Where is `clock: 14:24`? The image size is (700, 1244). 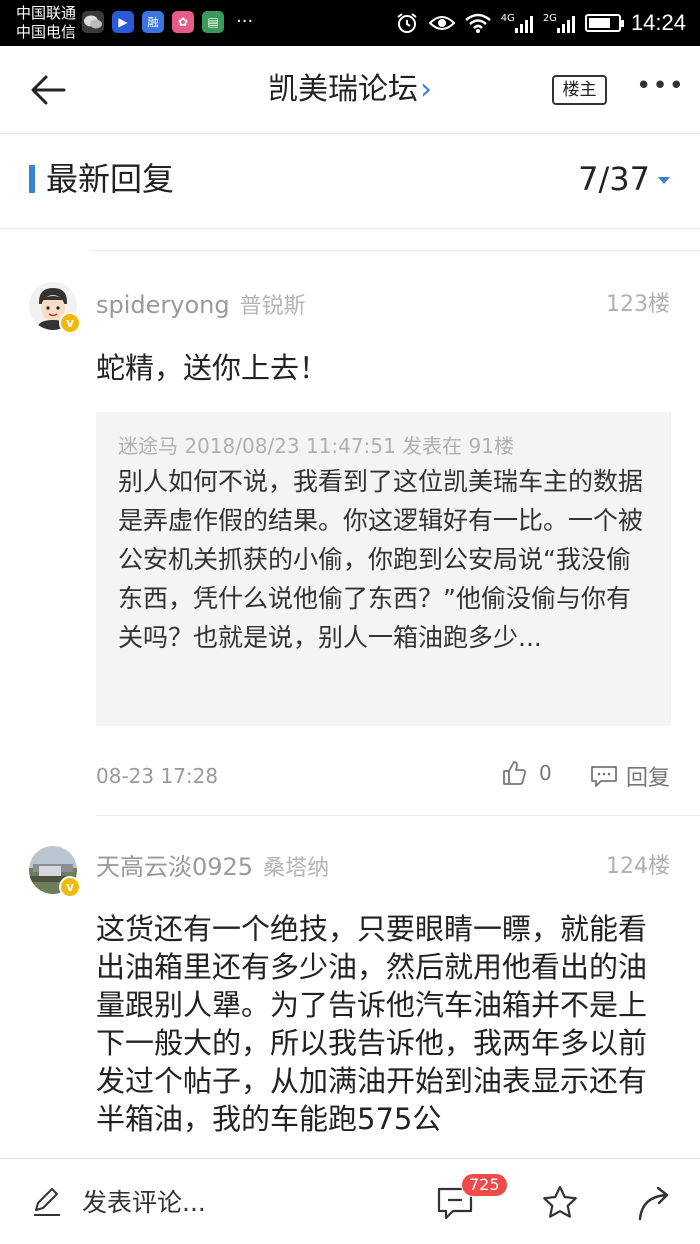 clock: 14:24 is located at coordinates (658, 22).